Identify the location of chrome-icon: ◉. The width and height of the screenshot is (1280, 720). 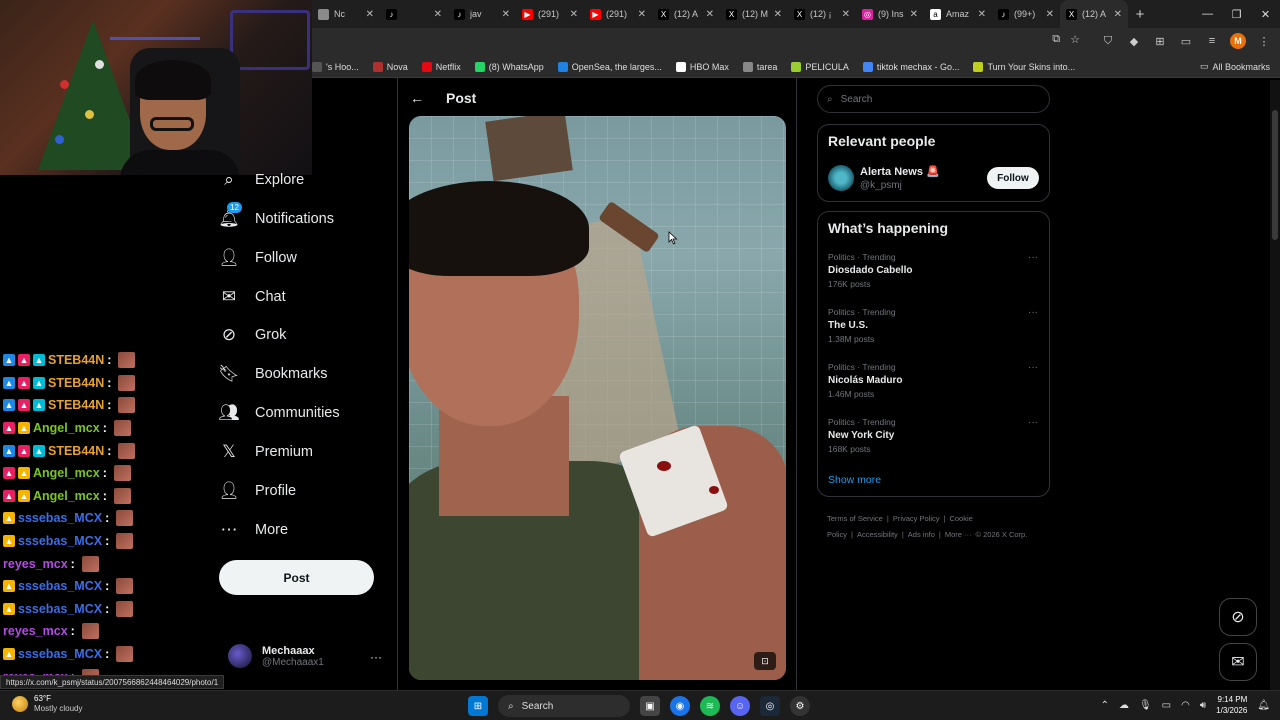
(680, 706).